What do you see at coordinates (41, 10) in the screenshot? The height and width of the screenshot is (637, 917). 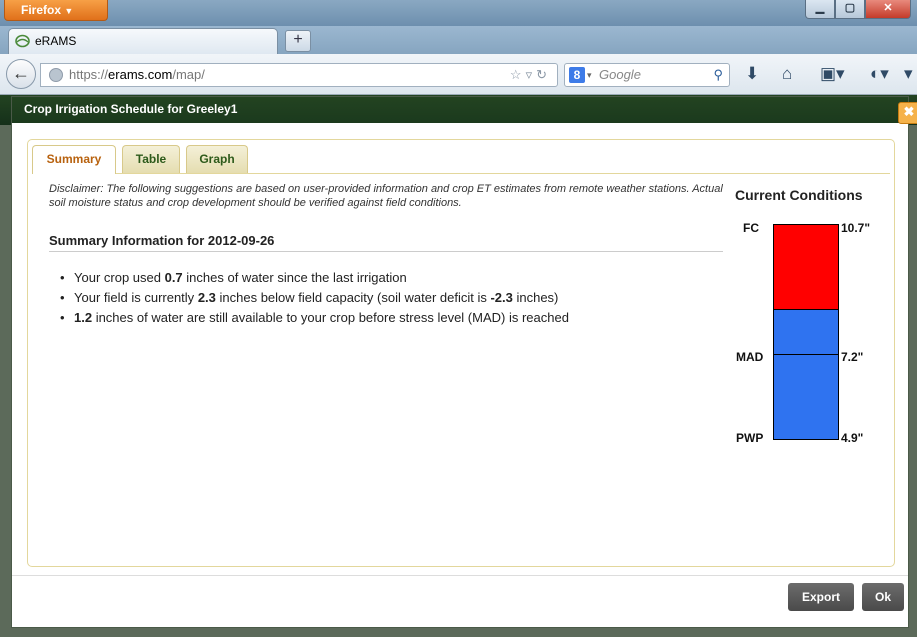 I see `firefox-menu-label: Firefox` at bounding box center [41, 10].